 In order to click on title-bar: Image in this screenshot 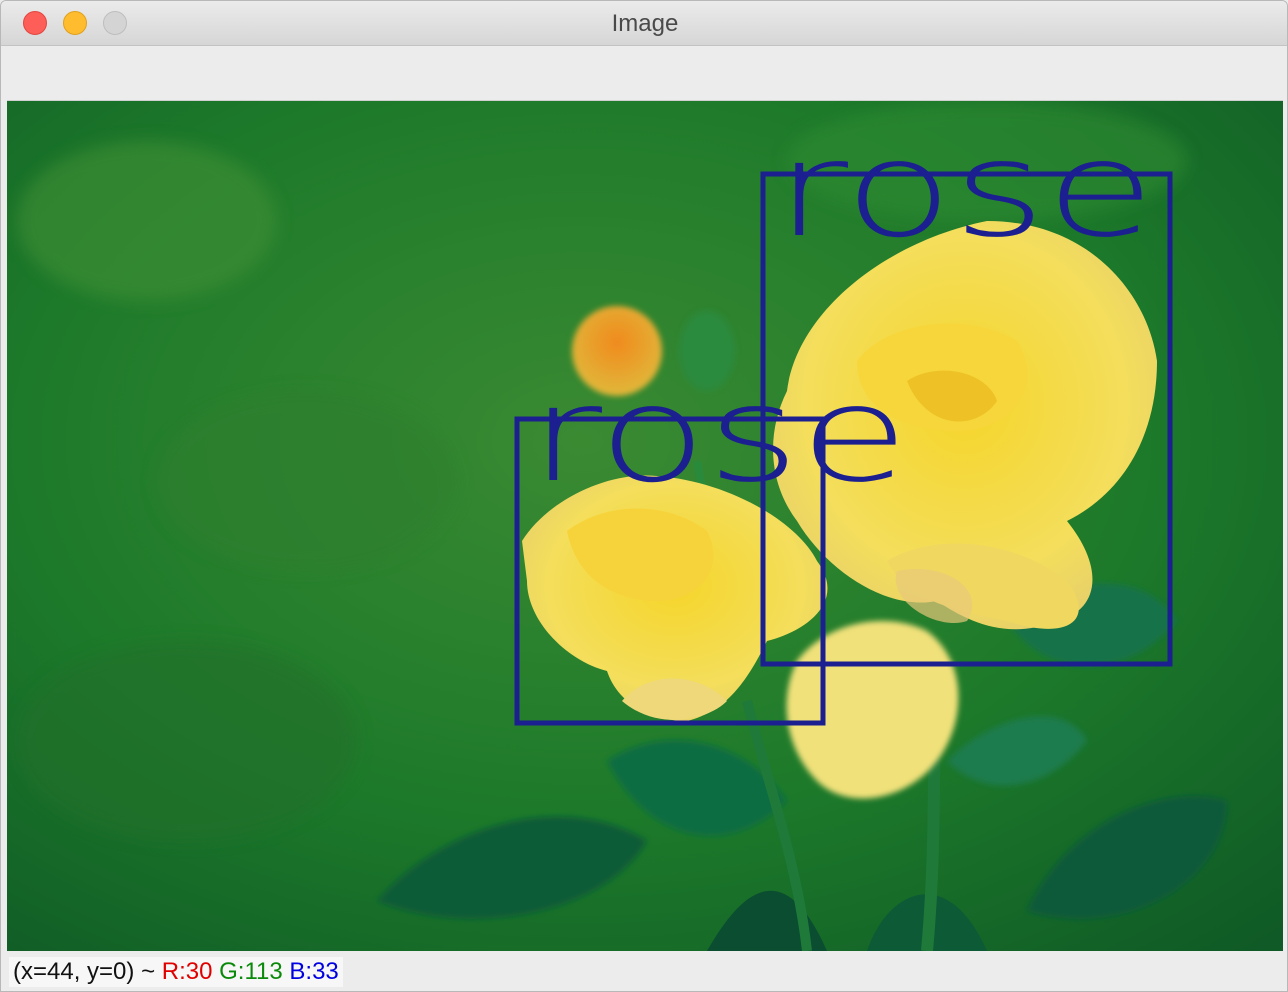, I will do `click(644, 23)`.